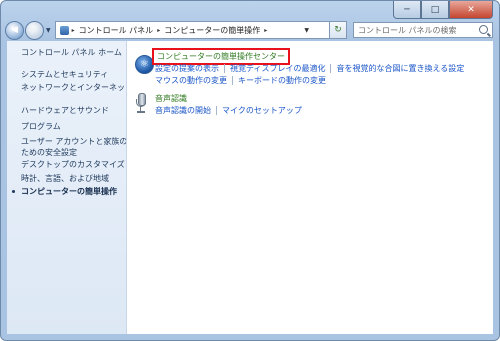 The width and height of the screenshot is (500, 341). Describe the element at coordinates (262, 110) in the screenshot. I see `setup-microphone-link: マイクのセットアップ` at that location.